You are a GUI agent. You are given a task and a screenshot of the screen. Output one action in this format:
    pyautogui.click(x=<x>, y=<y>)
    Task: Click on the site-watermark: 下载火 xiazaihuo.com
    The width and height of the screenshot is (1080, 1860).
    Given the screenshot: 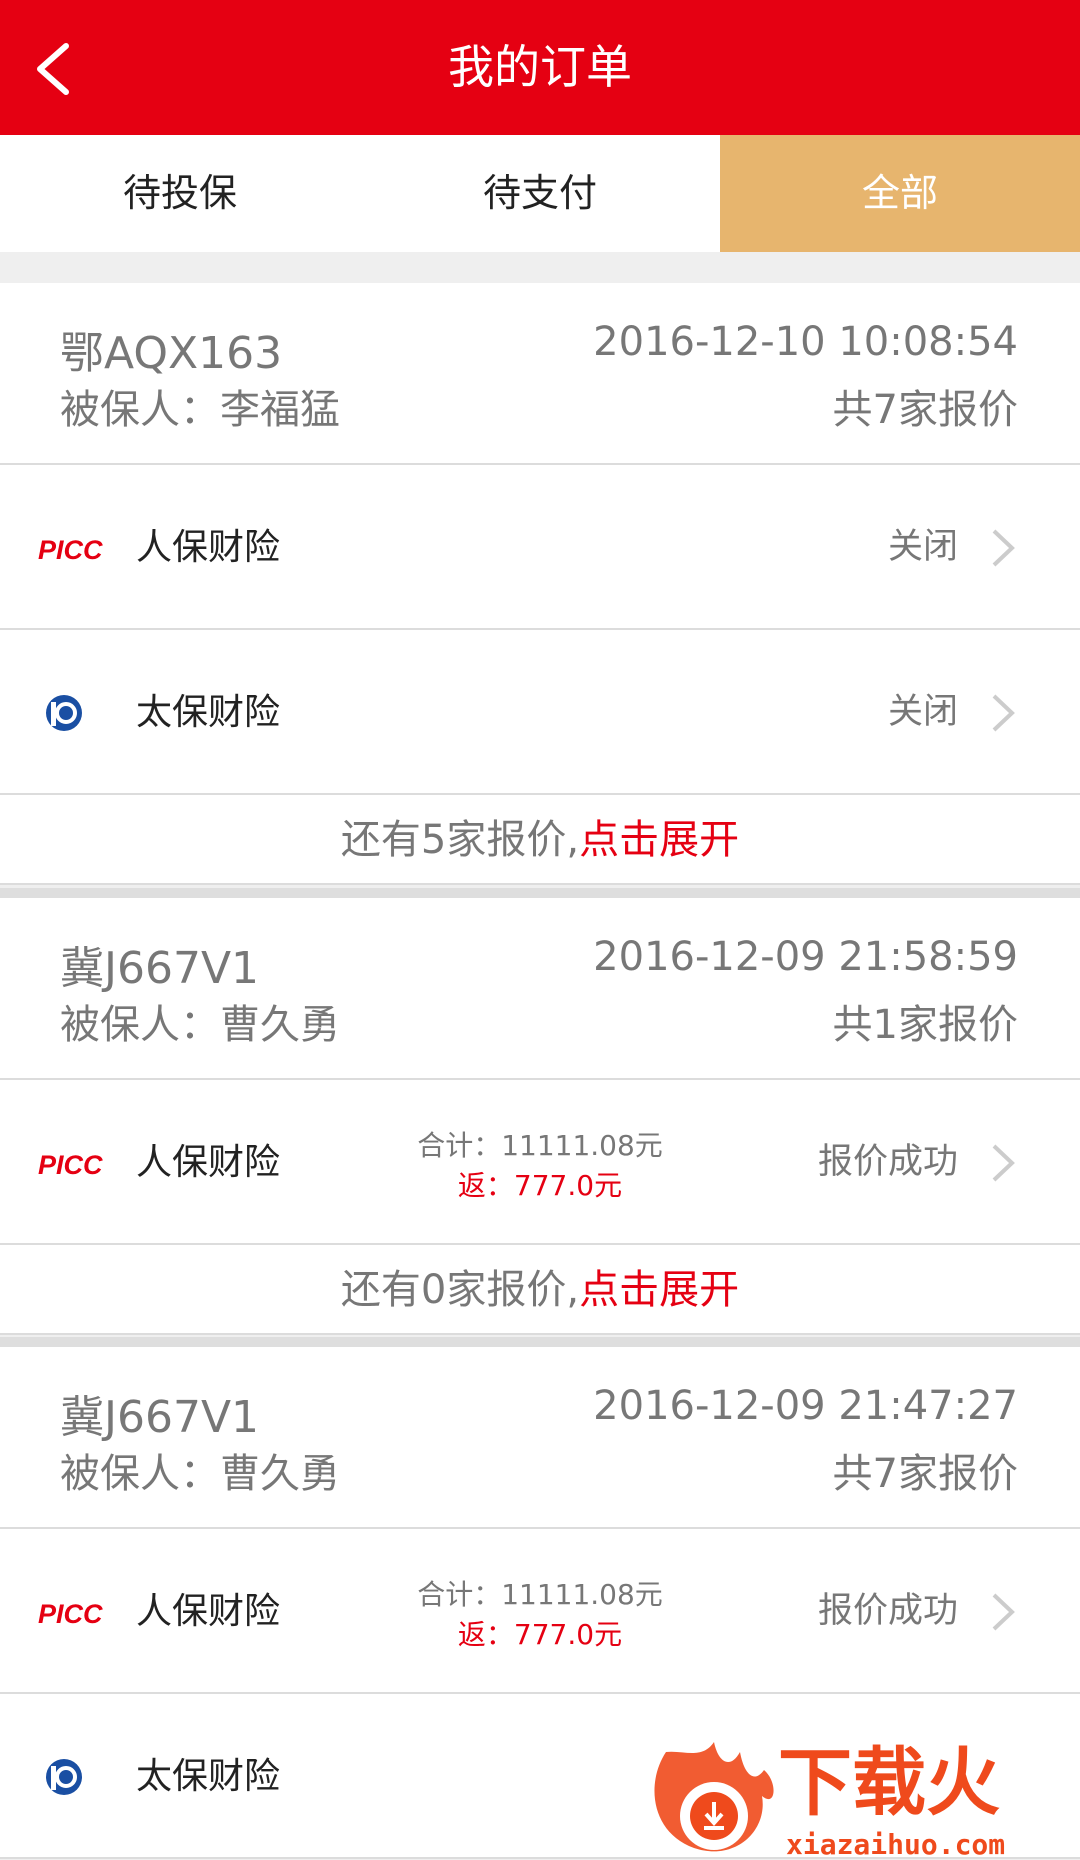 What is the action you would take?
    pyautogui.click(x=829, y=1800)
    